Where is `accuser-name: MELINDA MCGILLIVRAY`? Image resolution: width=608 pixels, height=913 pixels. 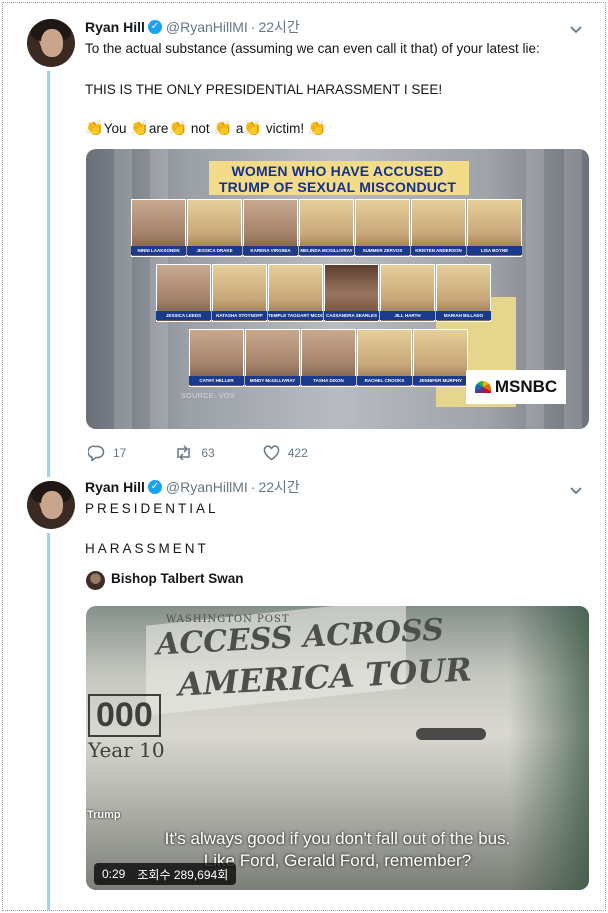
accuser-name: MELINDA MCGILLIVRAY is located at coordinates (326, 250).